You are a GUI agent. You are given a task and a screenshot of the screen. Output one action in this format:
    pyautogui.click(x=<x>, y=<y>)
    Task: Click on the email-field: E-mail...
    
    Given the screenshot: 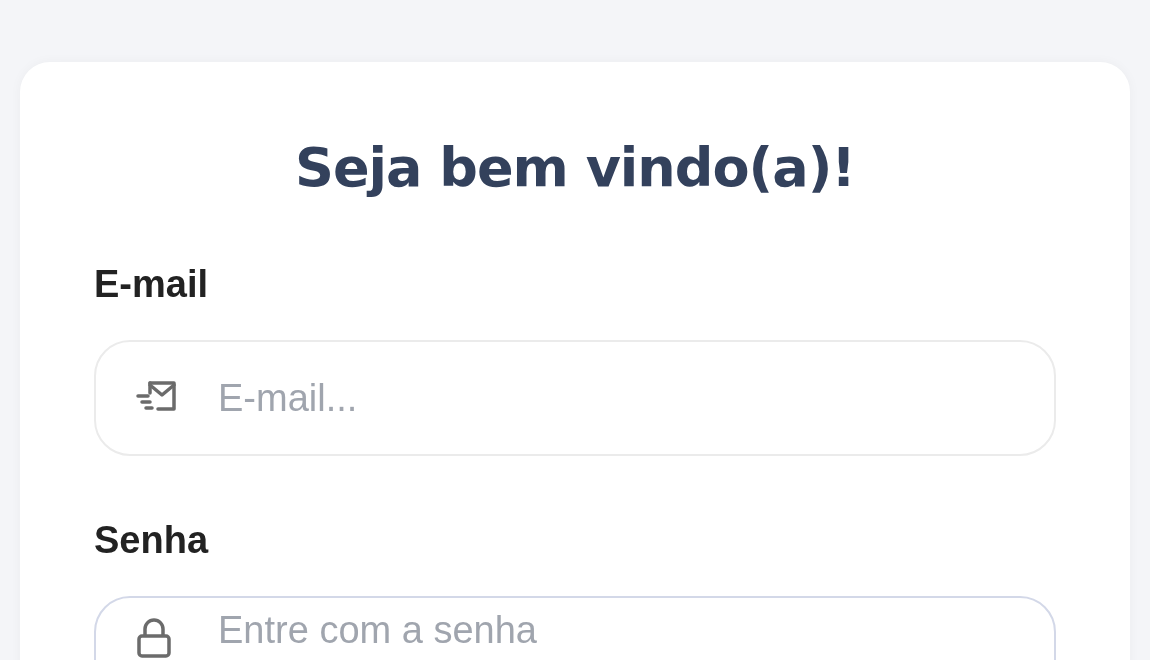 What is the action you would take?
    pyautogui.click(x=575, y=398)
    